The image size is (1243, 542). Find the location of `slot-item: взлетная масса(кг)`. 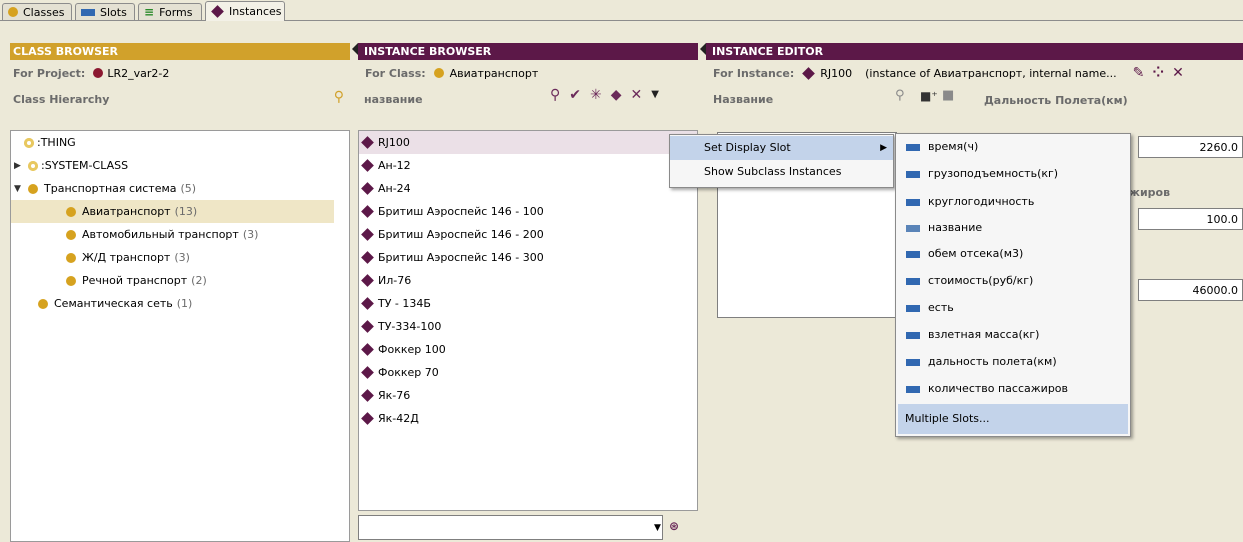

slot-item: взлетная масса(кг) is located at coordinates (1013, 334).